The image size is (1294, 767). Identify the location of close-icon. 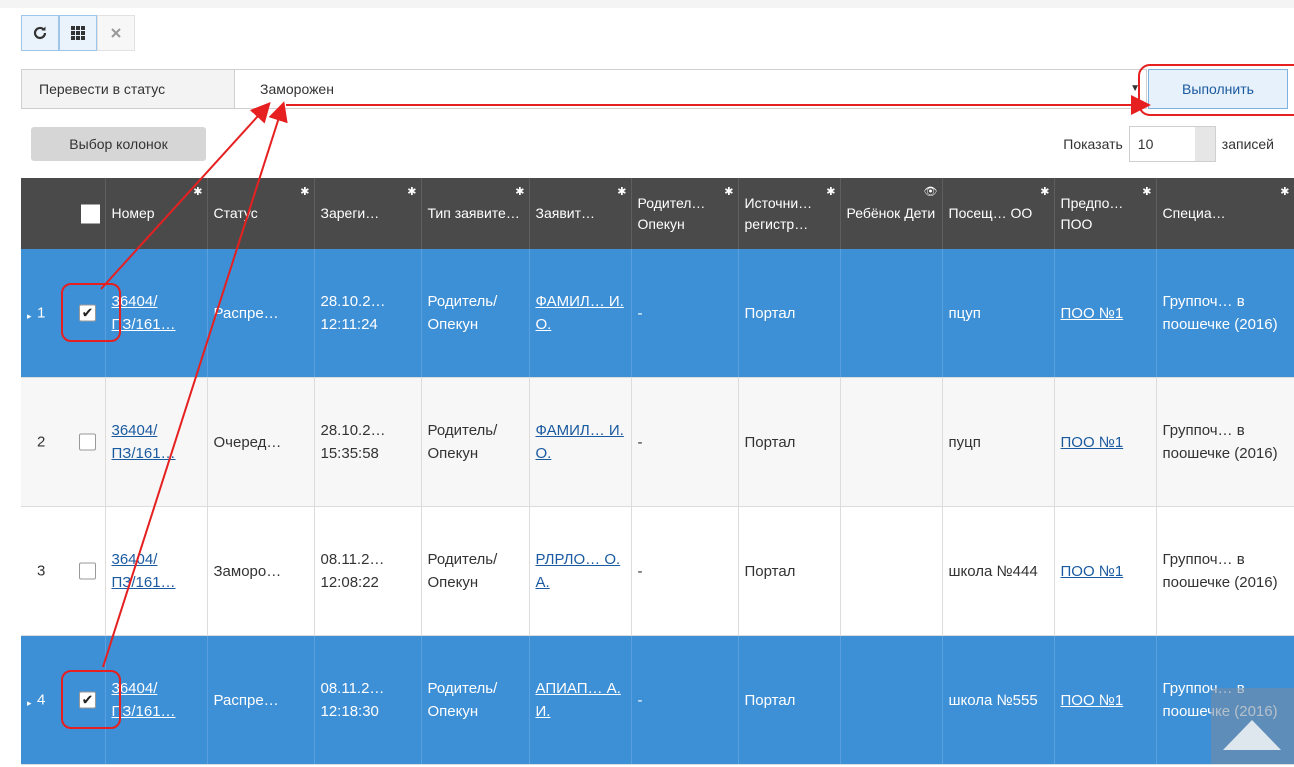
(116, 33).